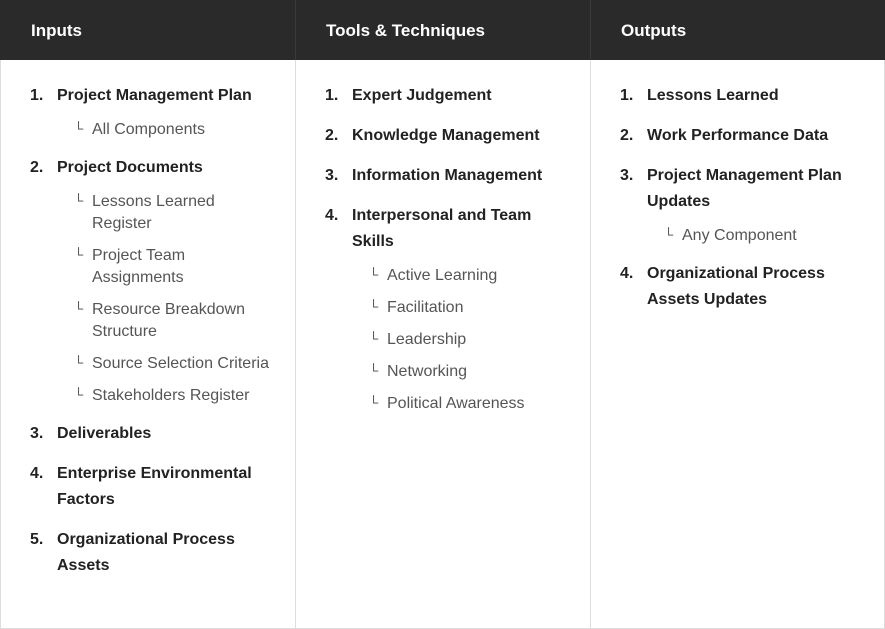  I want to click on sub-item-label: All Components, so click(148, 129).